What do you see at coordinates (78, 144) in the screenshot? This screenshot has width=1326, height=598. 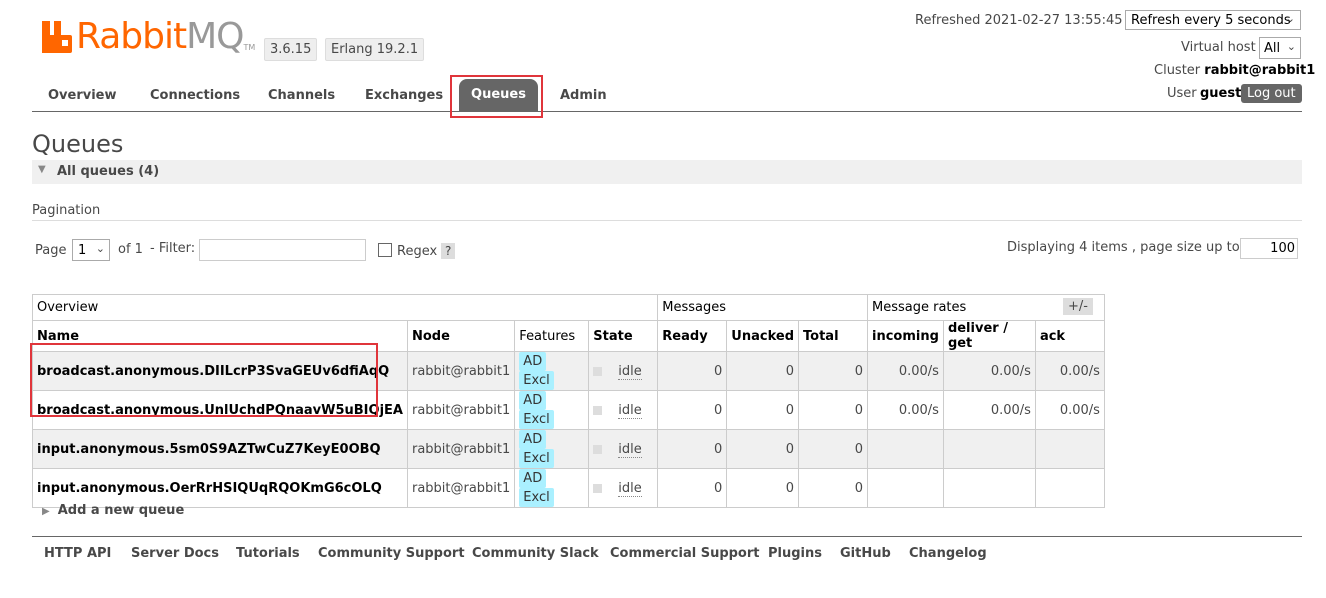 I see `page-title: Queues` at bounding box center [78, 144].